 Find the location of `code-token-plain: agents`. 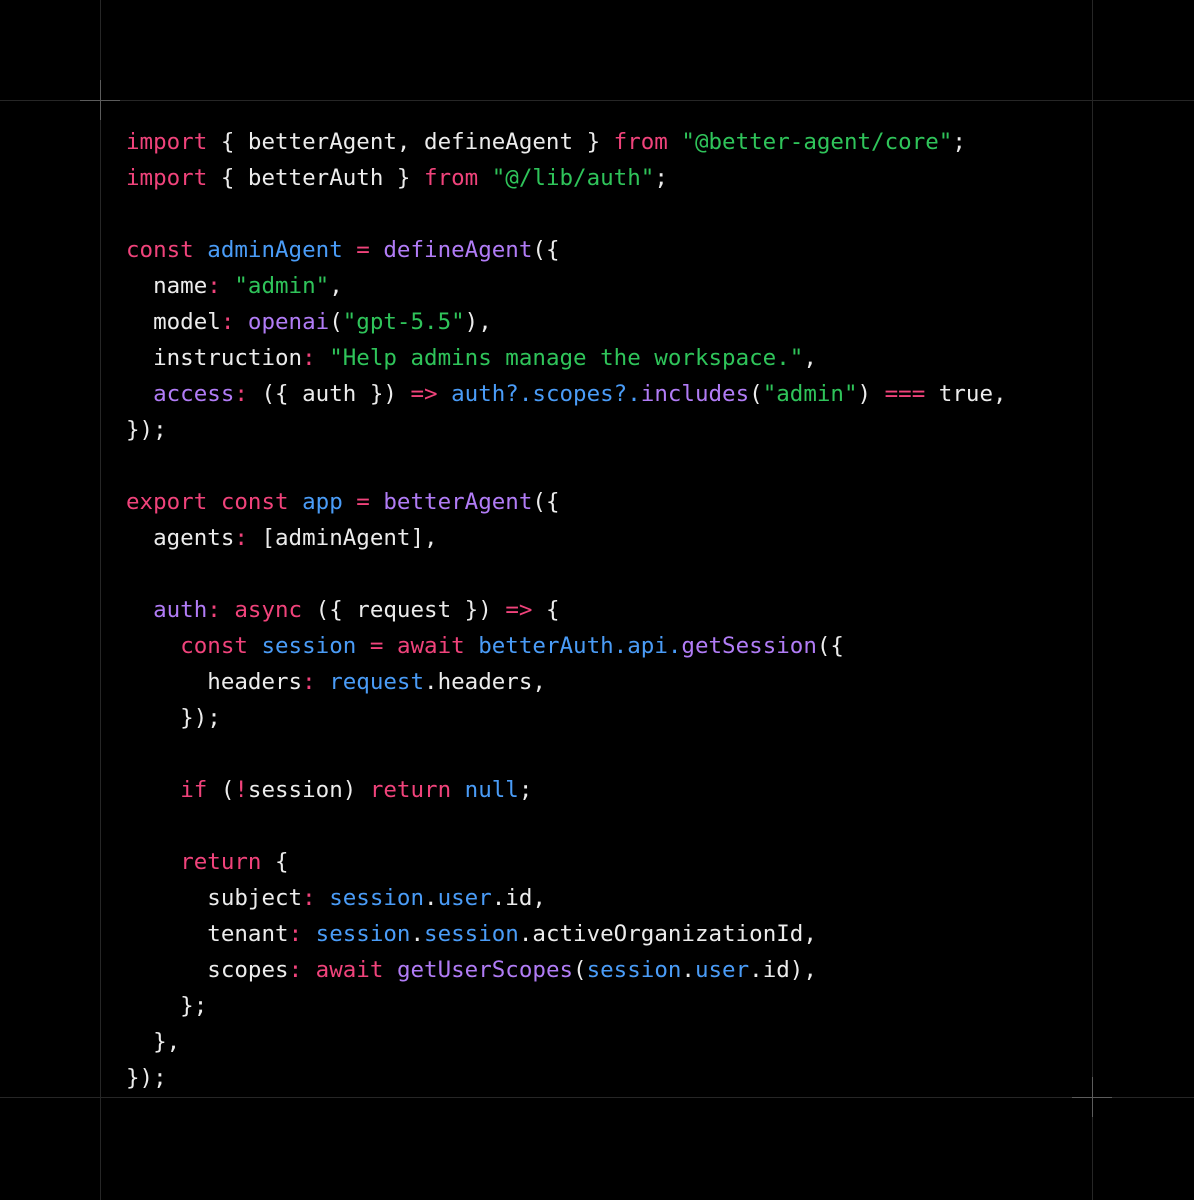

code-token-plain: agents is located at coordinates (180, 538).